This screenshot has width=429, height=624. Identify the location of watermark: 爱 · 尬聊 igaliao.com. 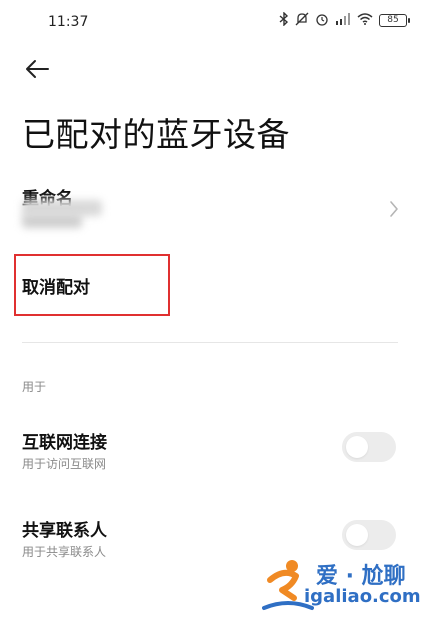
(342, 586).